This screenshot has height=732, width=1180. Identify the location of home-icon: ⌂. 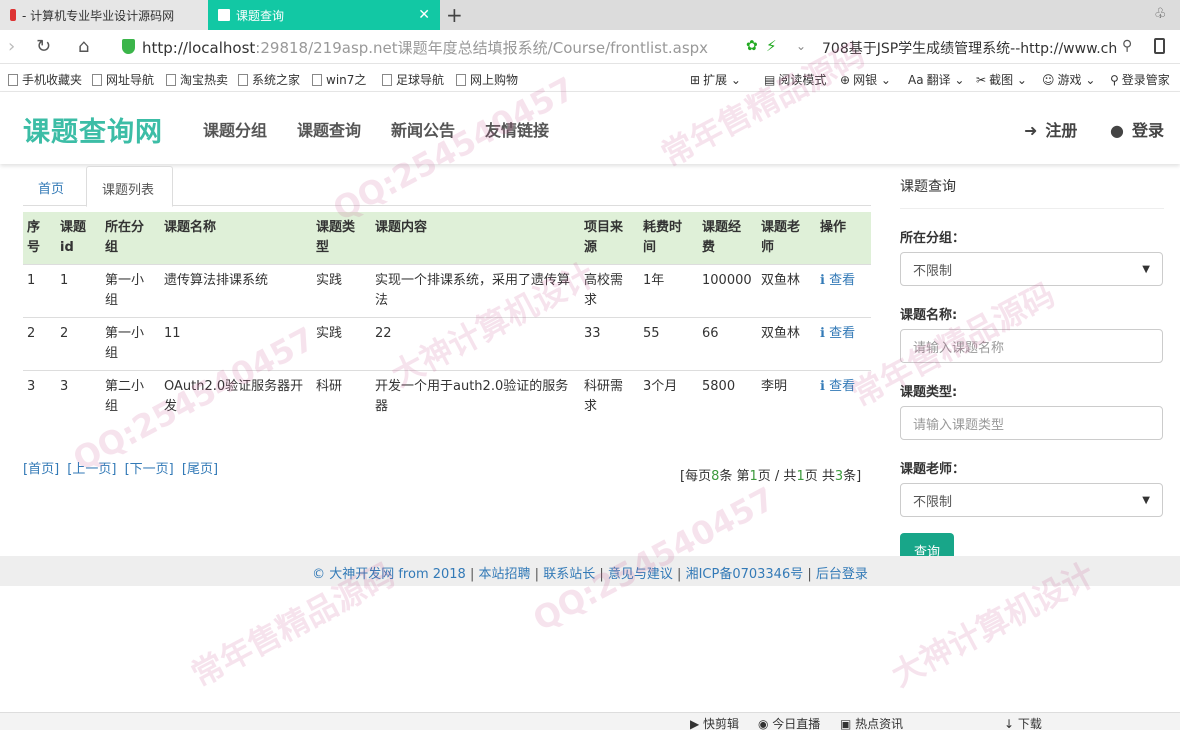
(83, 46).